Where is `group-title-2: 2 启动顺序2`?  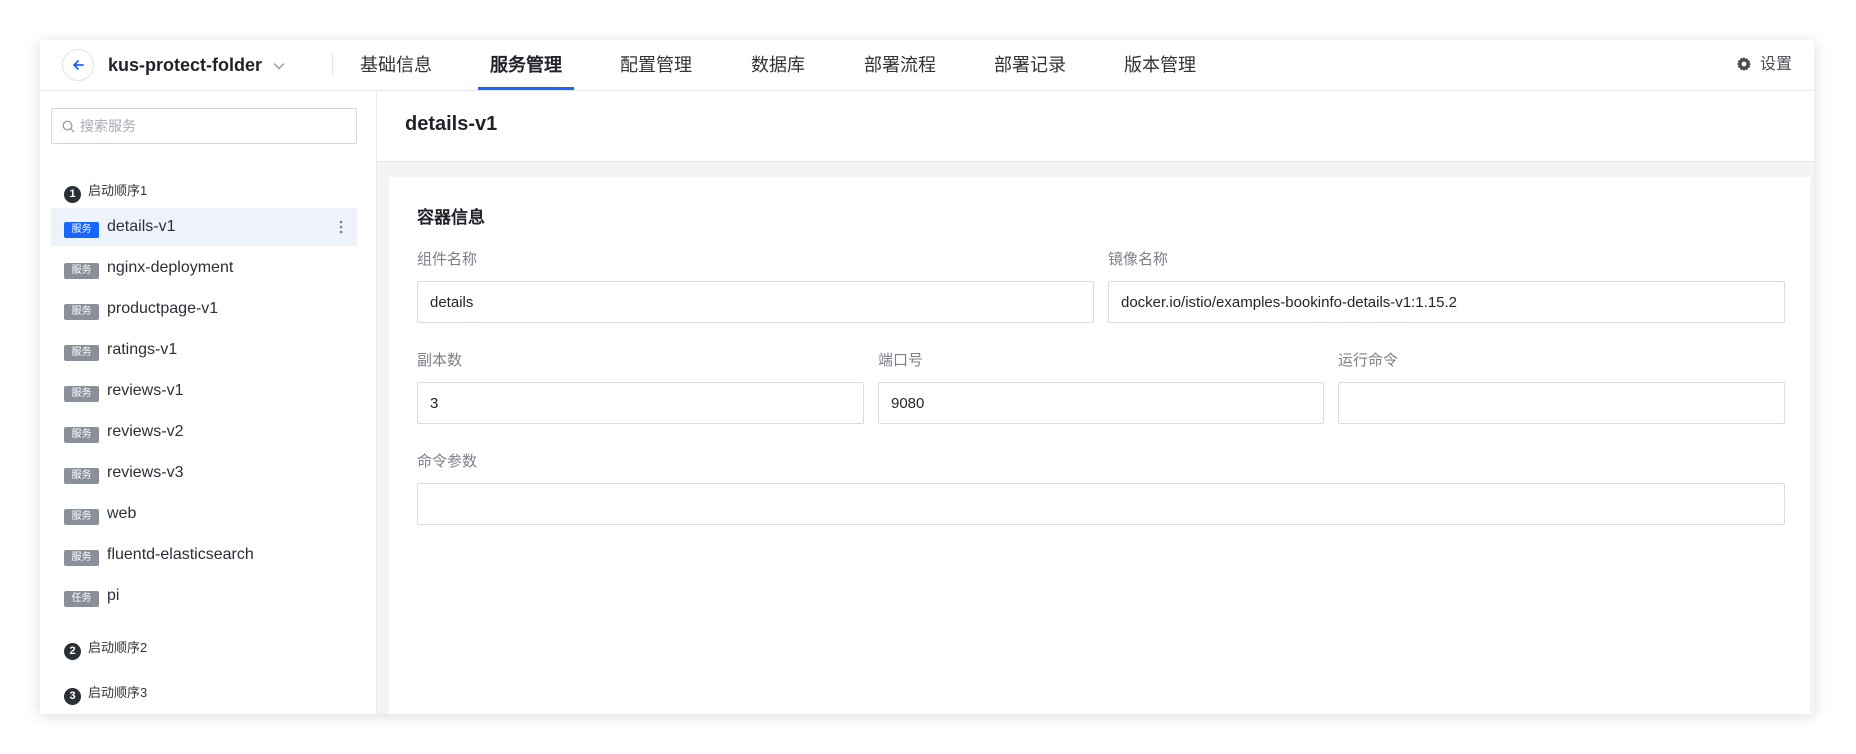 group-title-2: 2 启动顺序2 is located at coordinates (106, 649).